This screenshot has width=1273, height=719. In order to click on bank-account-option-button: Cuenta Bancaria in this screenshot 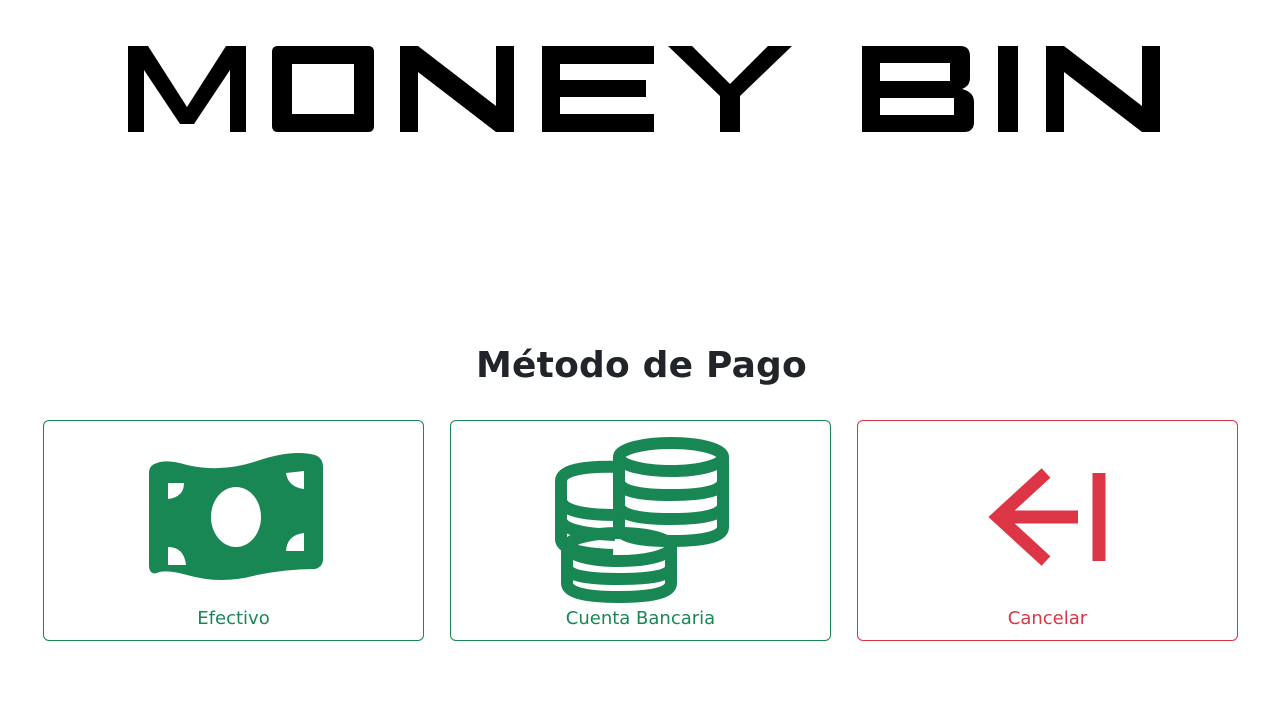, I will do `click(640, 530)`.